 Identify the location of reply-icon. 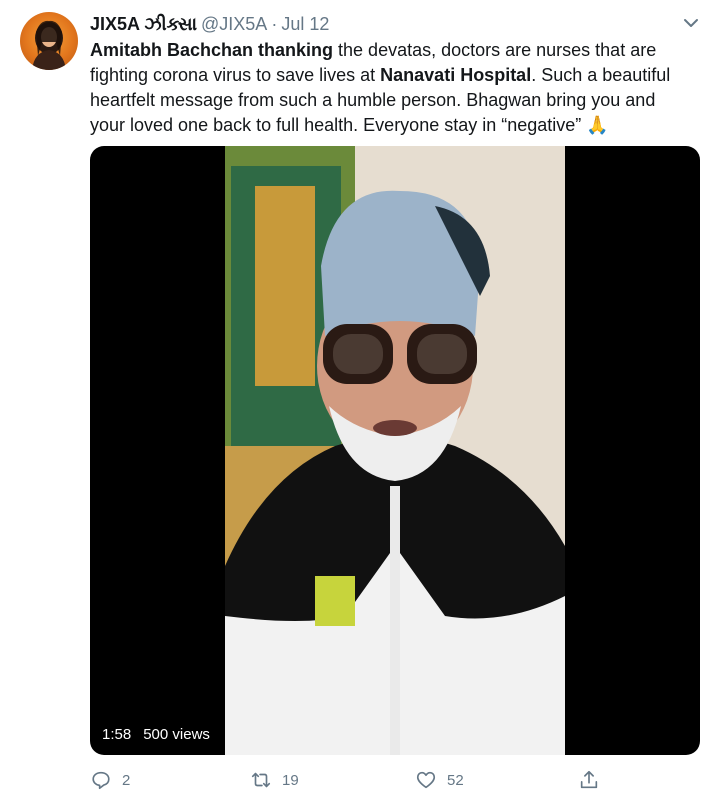
(101, 780).